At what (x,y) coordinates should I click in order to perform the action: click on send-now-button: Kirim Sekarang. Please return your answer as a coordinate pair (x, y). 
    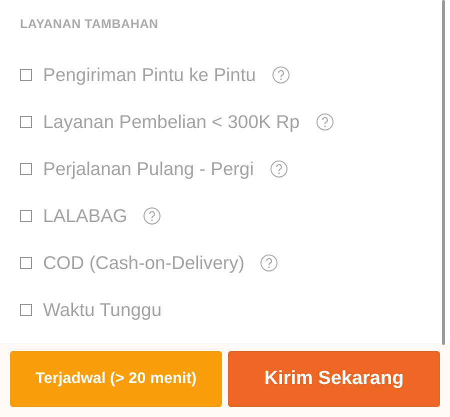
    Looking at the image, I should click on (334, 379).